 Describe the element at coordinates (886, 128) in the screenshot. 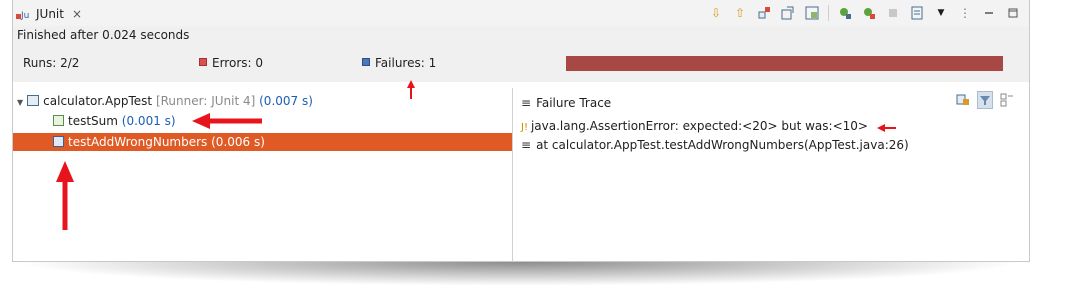

I see `arrow-to-assertion` at that location.